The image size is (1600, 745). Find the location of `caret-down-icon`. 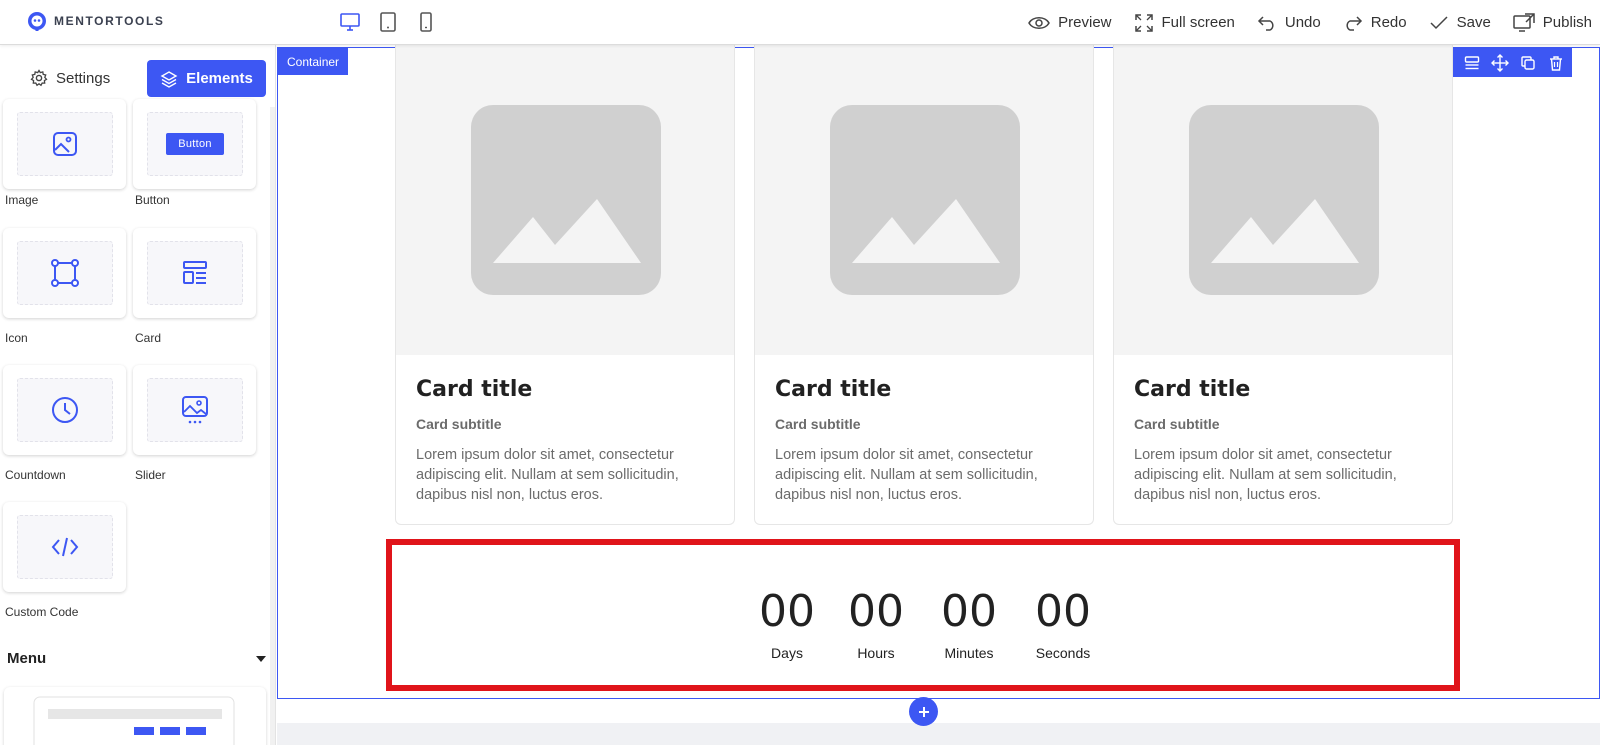

caret-down-icon is located at coordinates (261, 658).